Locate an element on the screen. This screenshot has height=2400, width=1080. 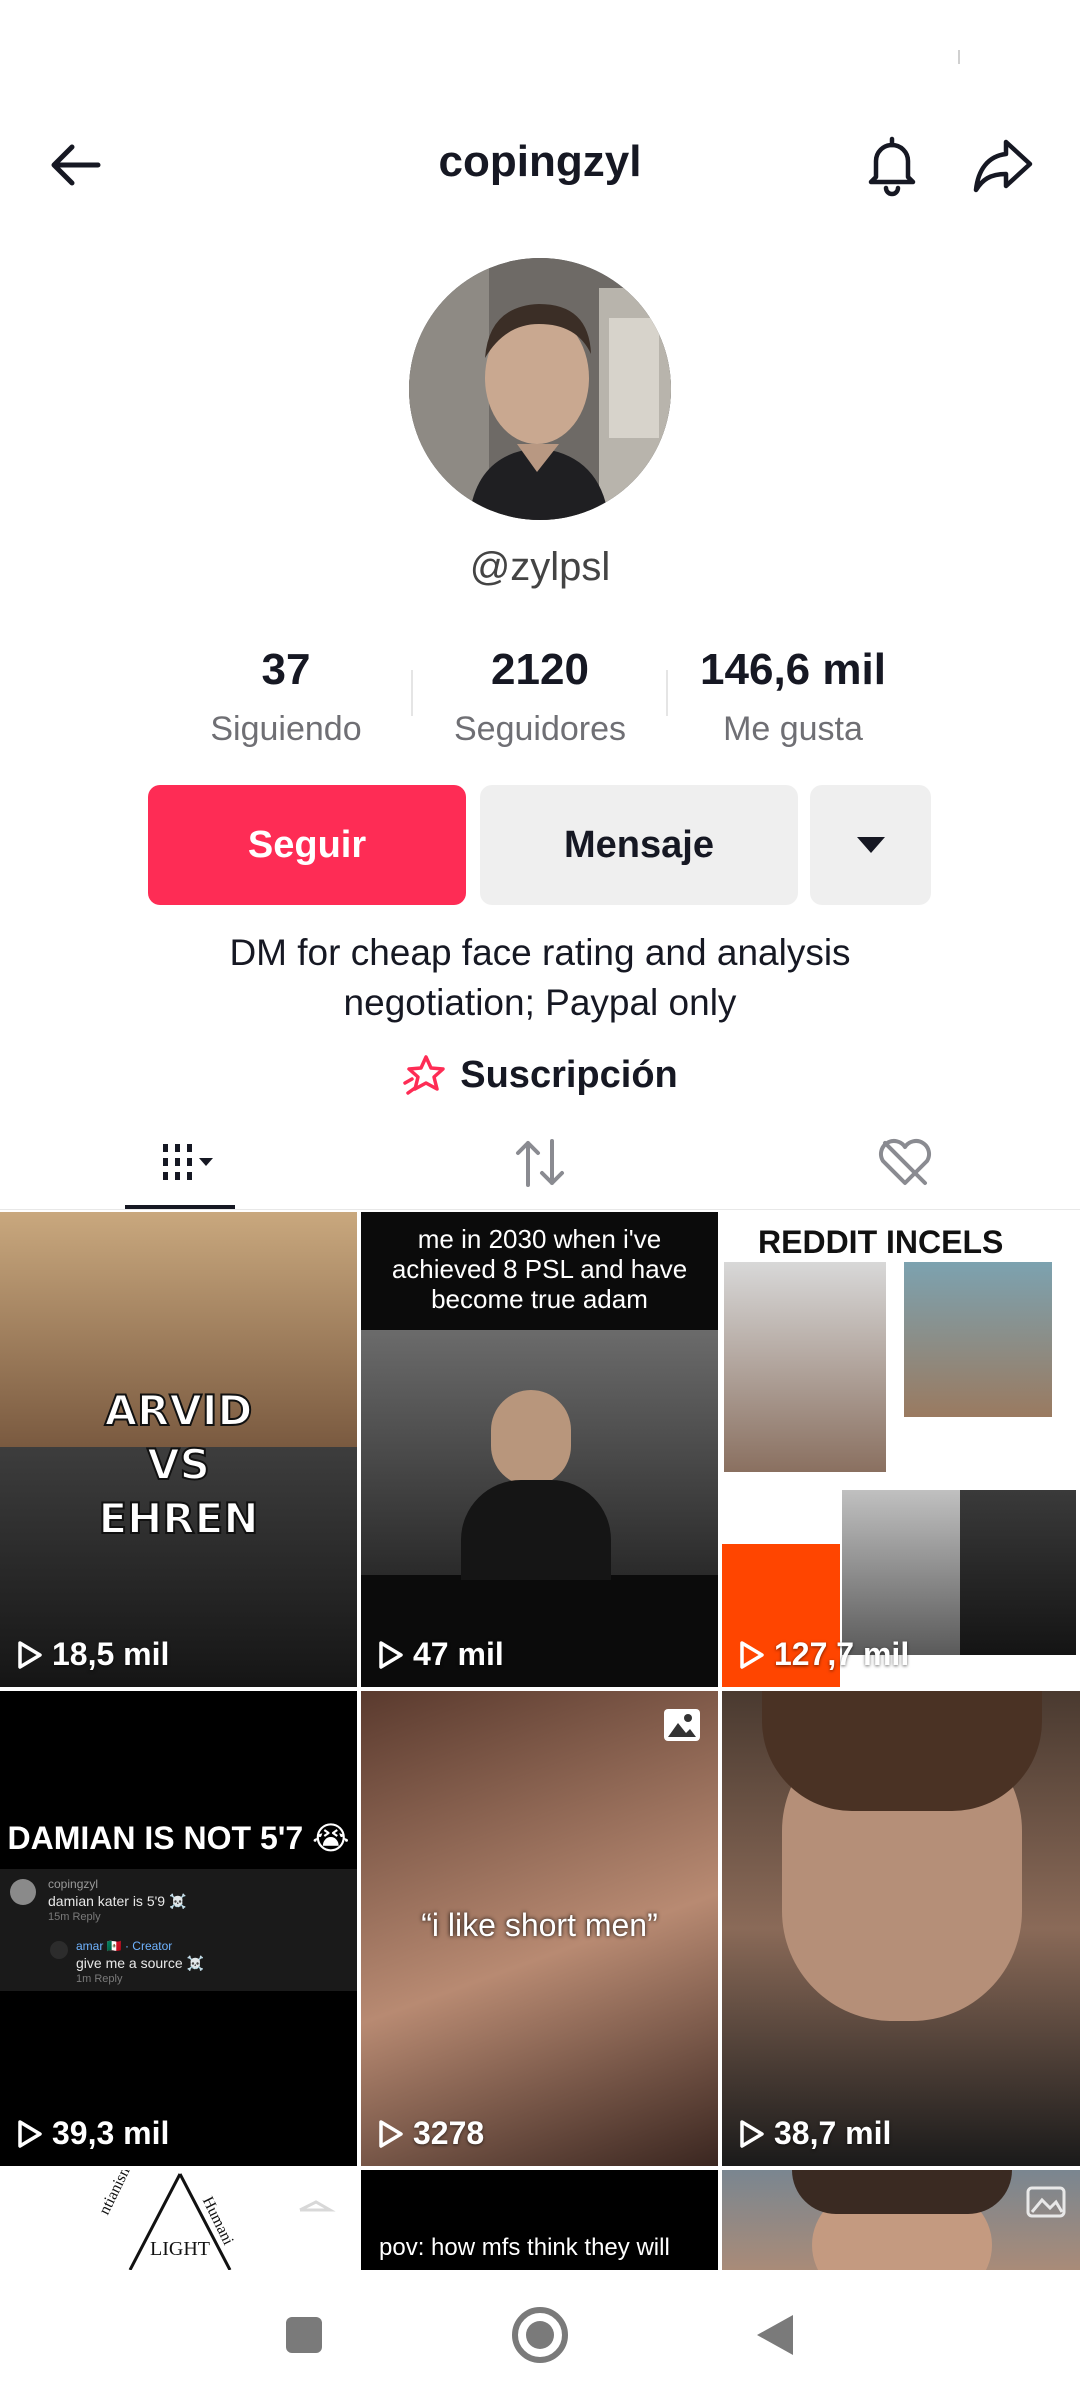
tab-liked is located at coordinates (905, 1162).